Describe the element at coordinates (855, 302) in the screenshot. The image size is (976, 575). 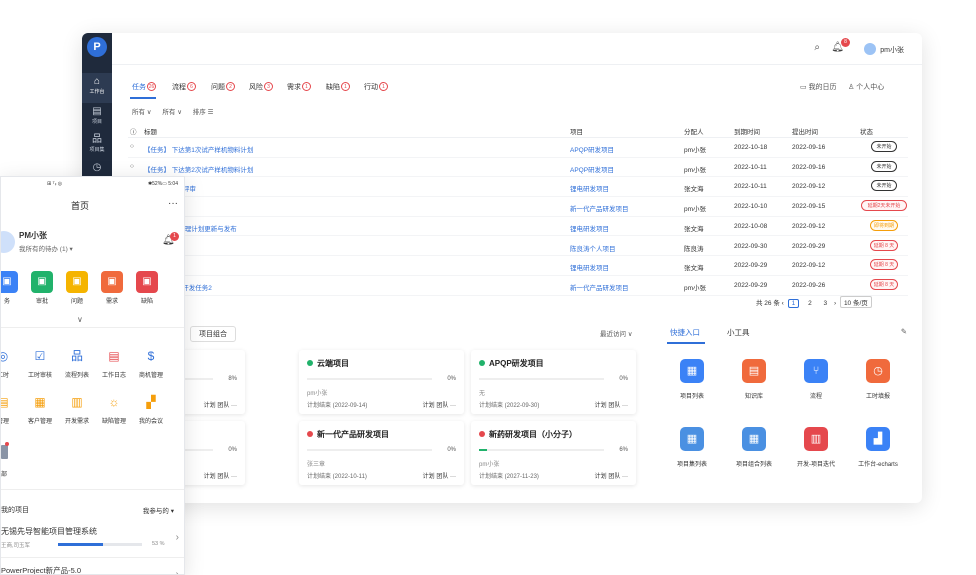
I see `page-size-select: 10 条/页` at that location.